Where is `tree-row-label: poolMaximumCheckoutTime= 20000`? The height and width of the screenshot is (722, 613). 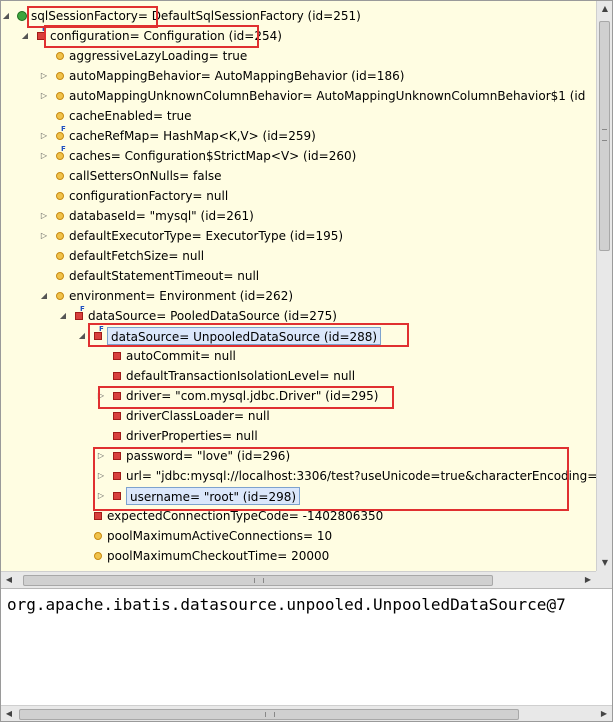
tree-row-label: poolMaximumCheckoutTime= 20000 is located at coordinates (218, 556).